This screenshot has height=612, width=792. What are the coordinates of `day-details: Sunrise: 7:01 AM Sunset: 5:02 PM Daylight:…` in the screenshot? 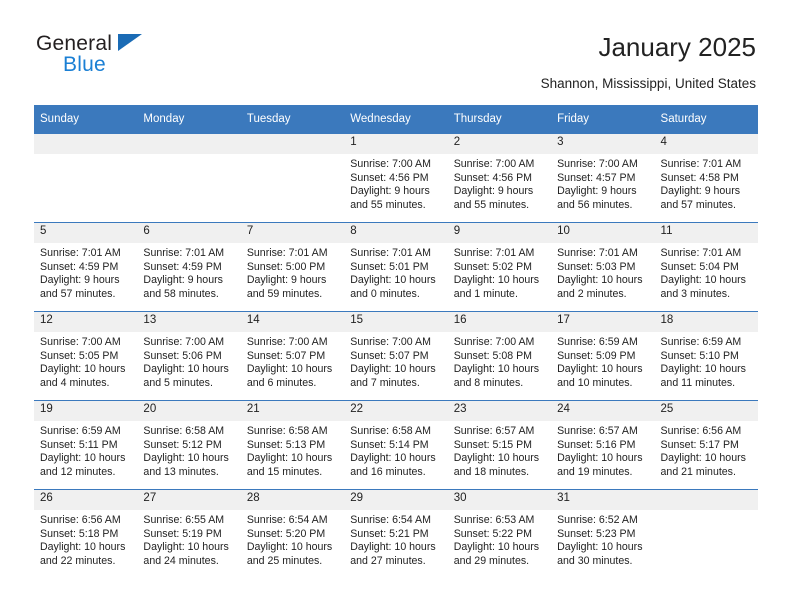 It's located at (499, 272).